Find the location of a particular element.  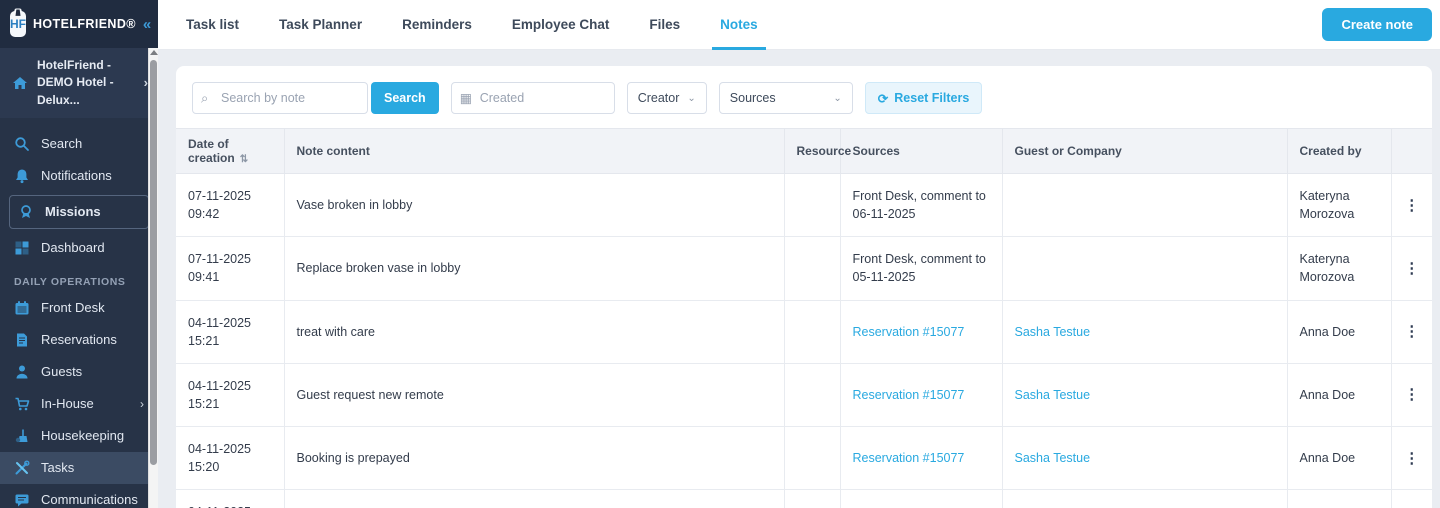

home-icon is located at coordinates (20, 83).